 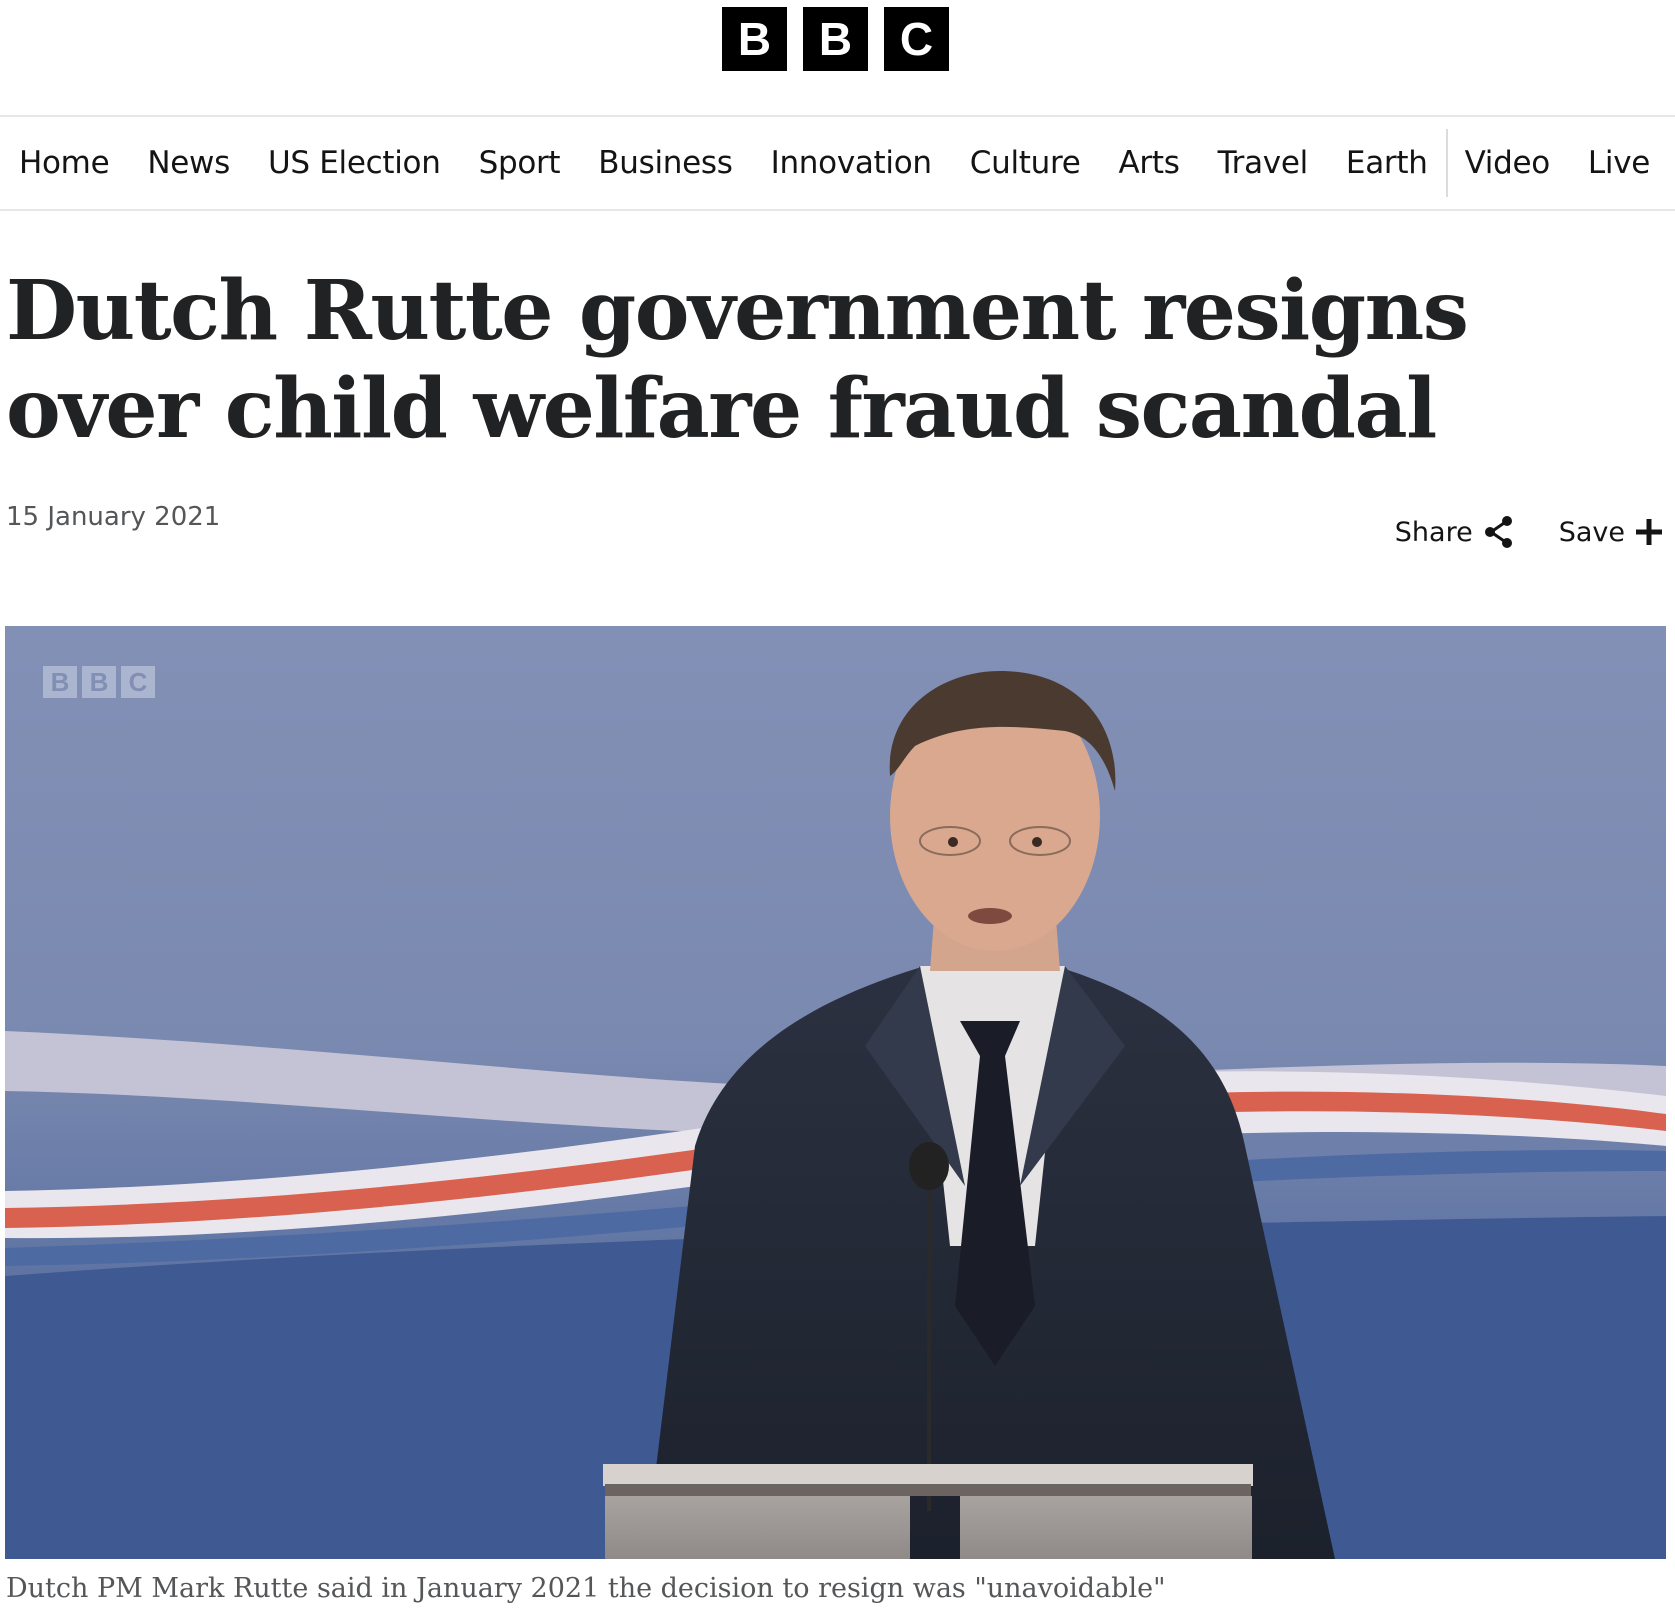 What do you see at coordinates (520, 163) in the screenshot?
I see `nav-item-sport: Sport` at bounding box center [520, 163].